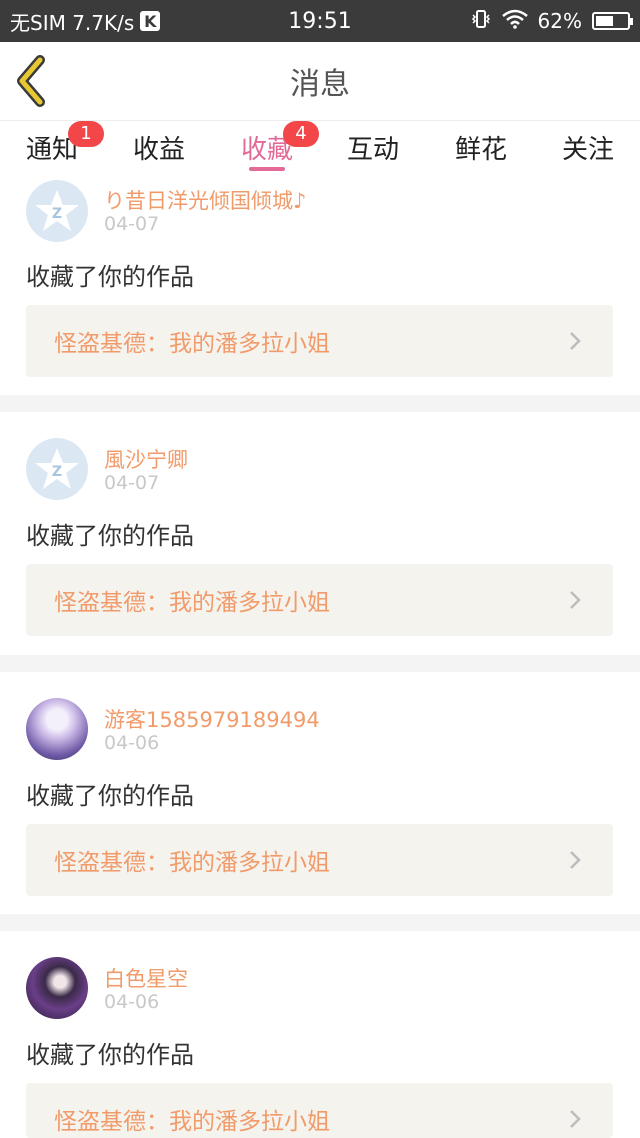  I want to click on wifi-icon, so click(514, 21).